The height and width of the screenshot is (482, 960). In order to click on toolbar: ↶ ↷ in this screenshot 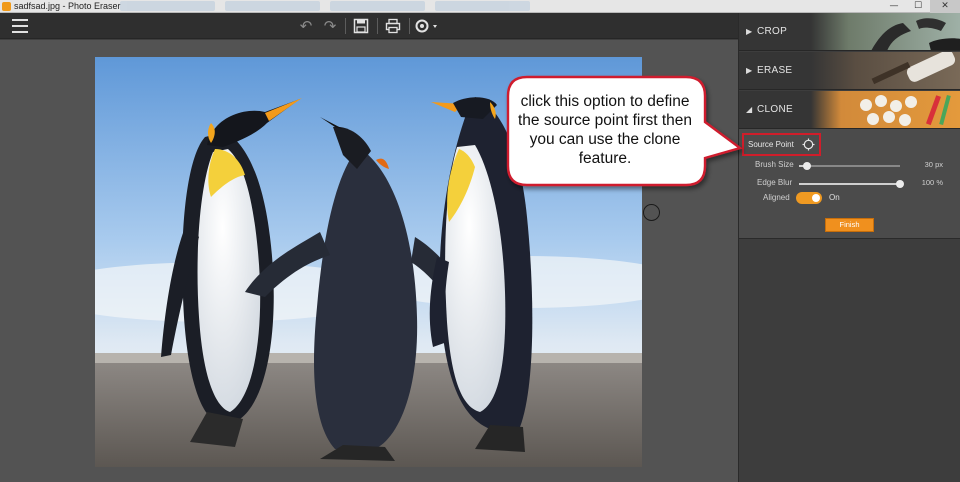, I will do `click(369, 26)`.